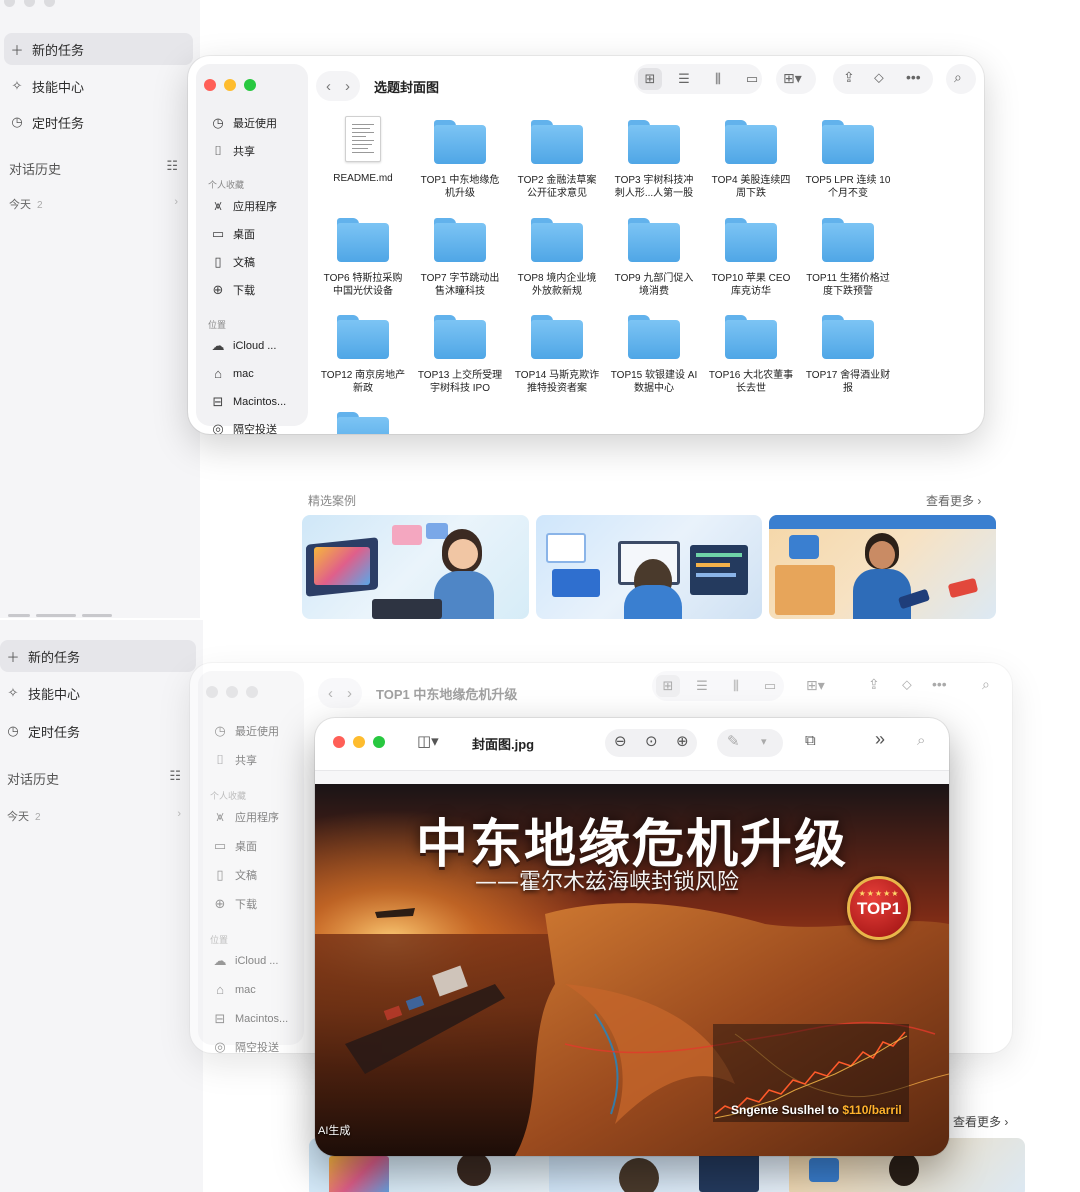 The image size is (1080, 1192). Describe the element at coordinates (363, 150) in the screenshot. I see `file-readme: README.md` at that location.